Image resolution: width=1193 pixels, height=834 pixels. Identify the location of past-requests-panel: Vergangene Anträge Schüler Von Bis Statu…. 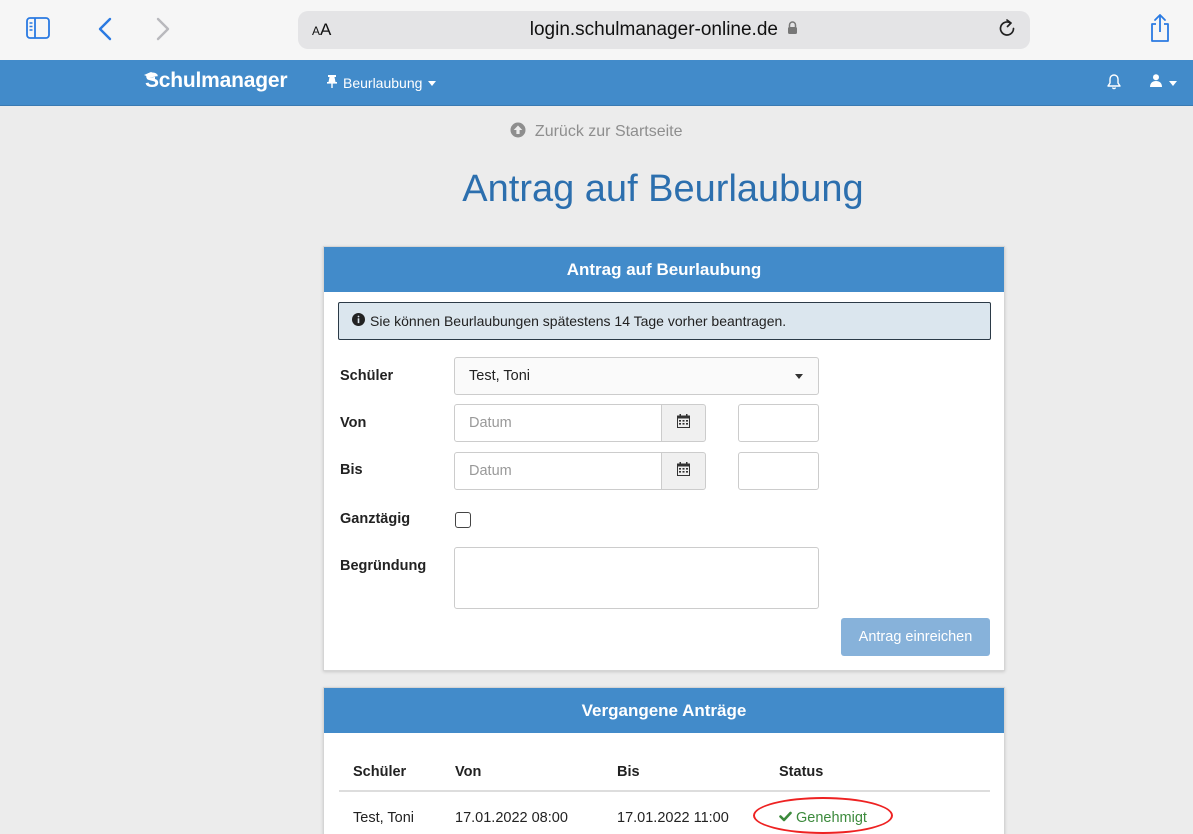
(664, 760).